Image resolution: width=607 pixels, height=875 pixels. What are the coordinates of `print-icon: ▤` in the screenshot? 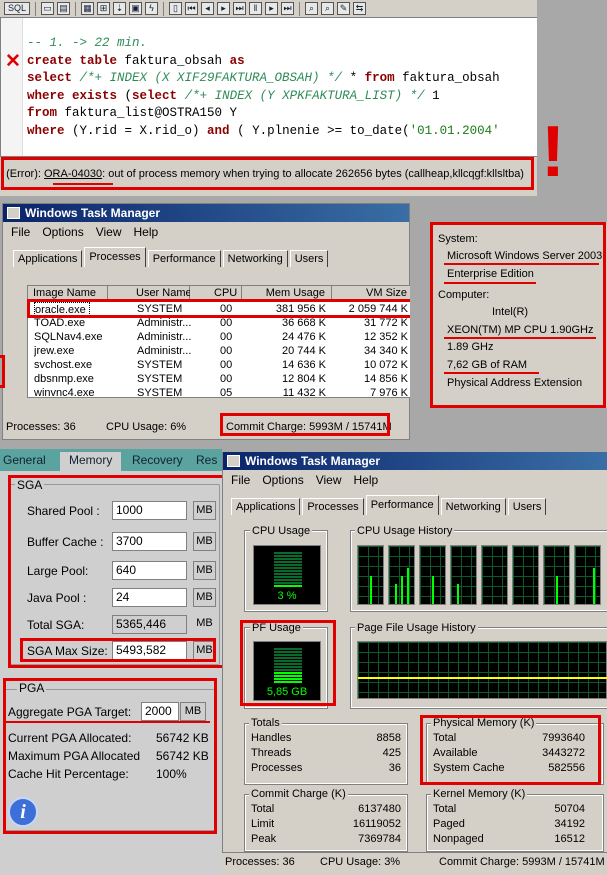 It's located at (63, 8).